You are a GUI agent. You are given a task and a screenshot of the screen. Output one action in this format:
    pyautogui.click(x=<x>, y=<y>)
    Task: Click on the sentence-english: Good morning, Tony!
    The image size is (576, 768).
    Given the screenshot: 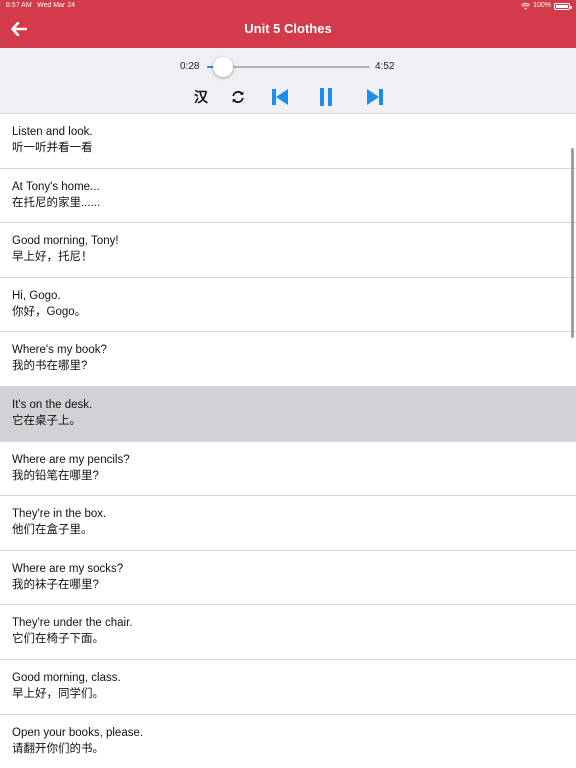 What is the action you would take?
    pyautogui.click(x=65, y=241)
    